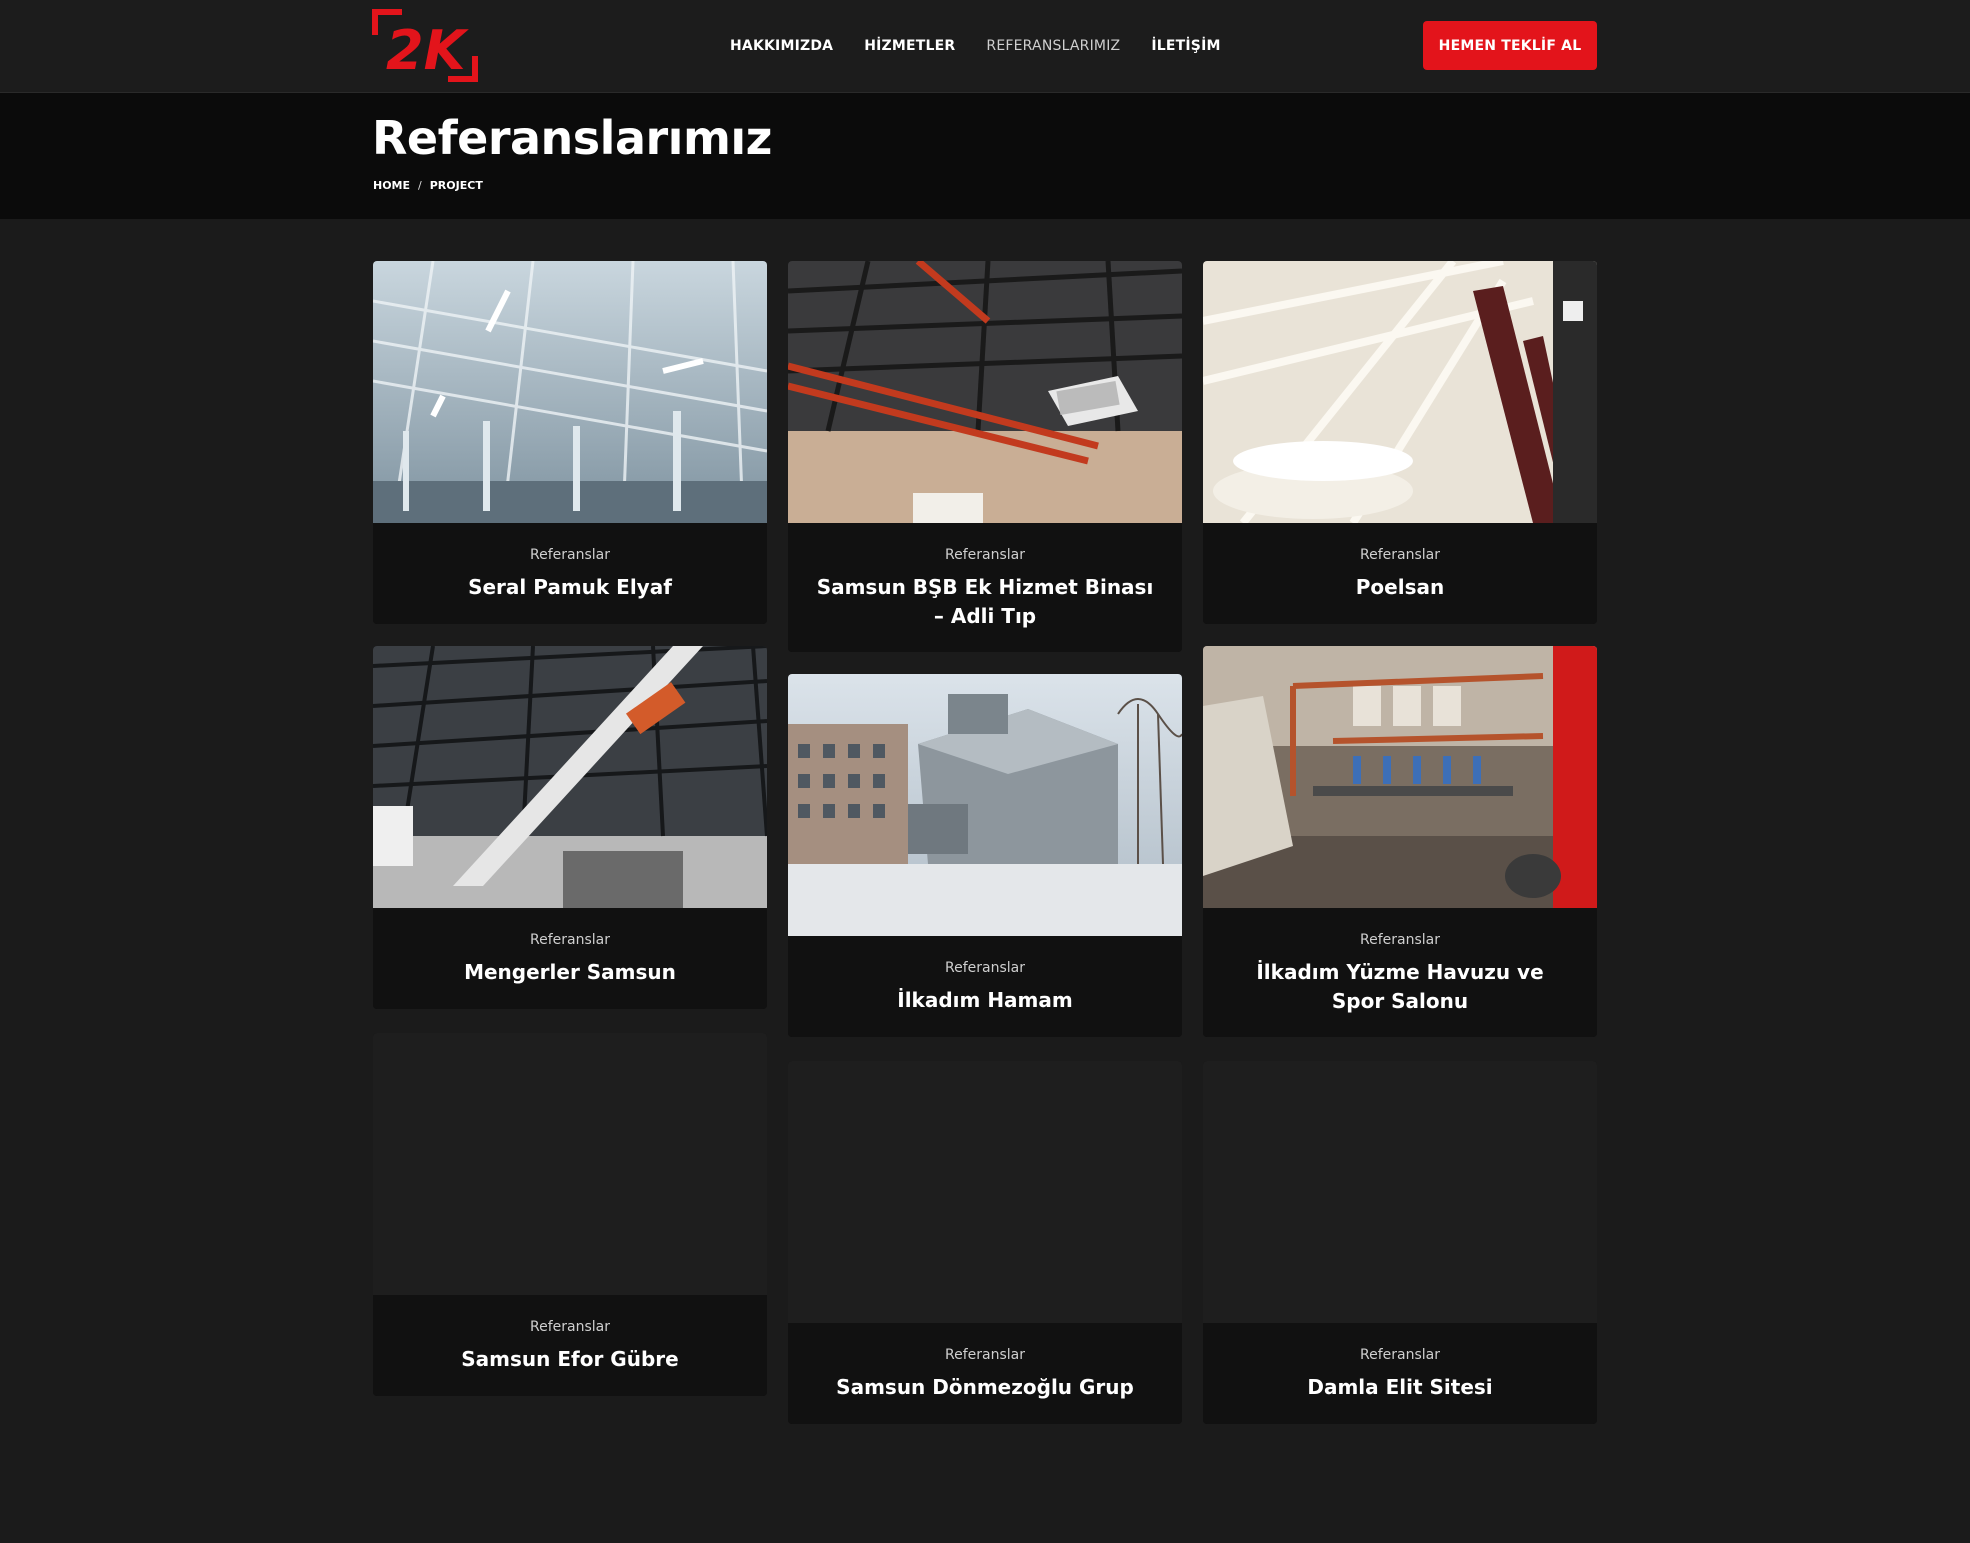 The height and width of the screenshot is (1543, 1970). What do you see at coordinates (781, 46) in the screenshot?
I see `nav-hakkimizda: HAKKIMIZDA` at bounding box center [781, 46].